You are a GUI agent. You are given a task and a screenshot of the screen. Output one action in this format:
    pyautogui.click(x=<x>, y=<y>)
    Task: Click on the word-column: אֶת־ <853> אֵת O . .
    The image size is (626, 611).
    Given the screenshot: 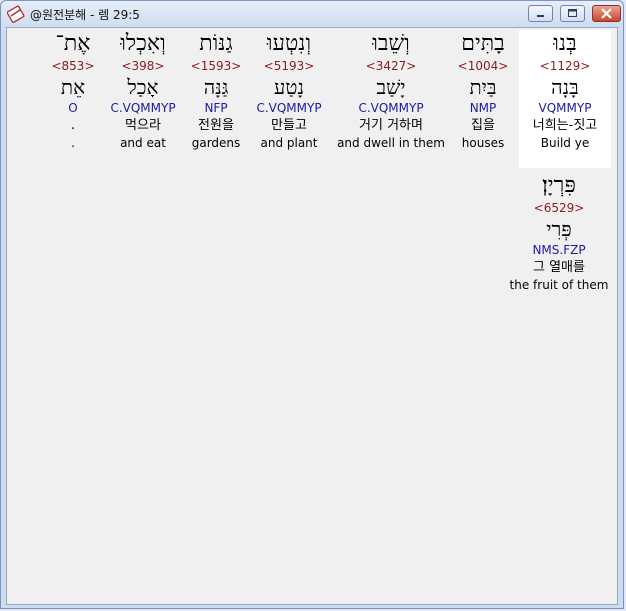 What is the action you would take?
    pyautogui.click(x=73, y=90)
    